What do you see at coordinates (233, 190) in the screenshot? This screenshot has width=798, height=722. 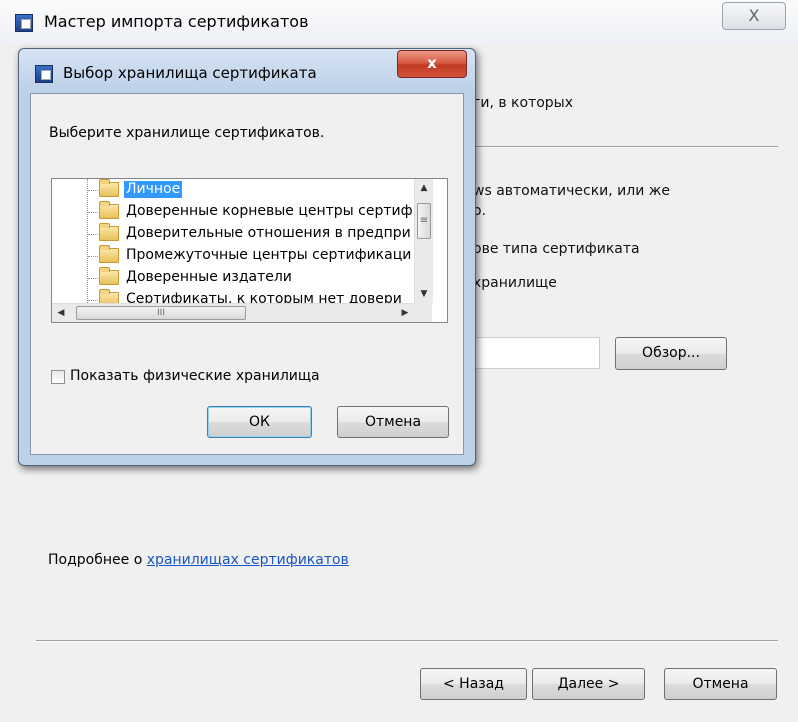 I see `tree-item-personal: Личное` at bounding box center [233, 190].